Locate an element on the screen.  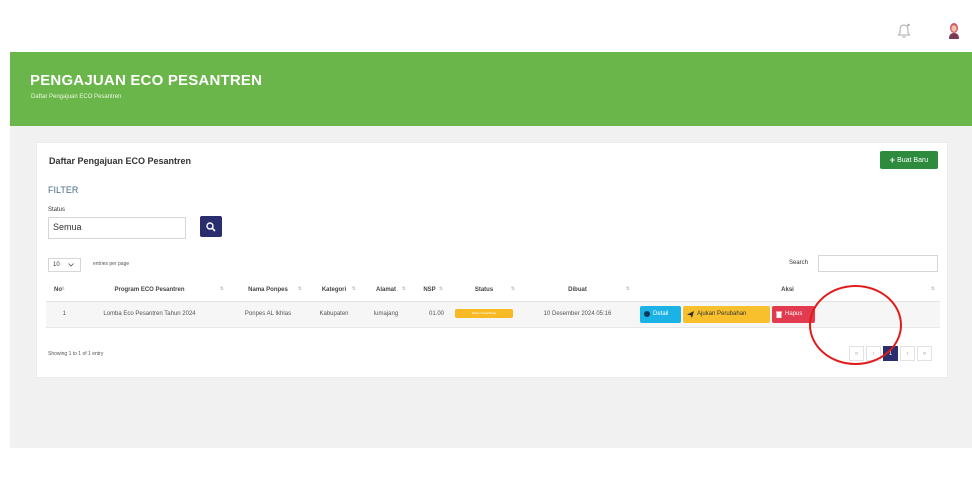
cell-ponpes: Ponpes AL Ikhlas is located at coordinates (268, 314).